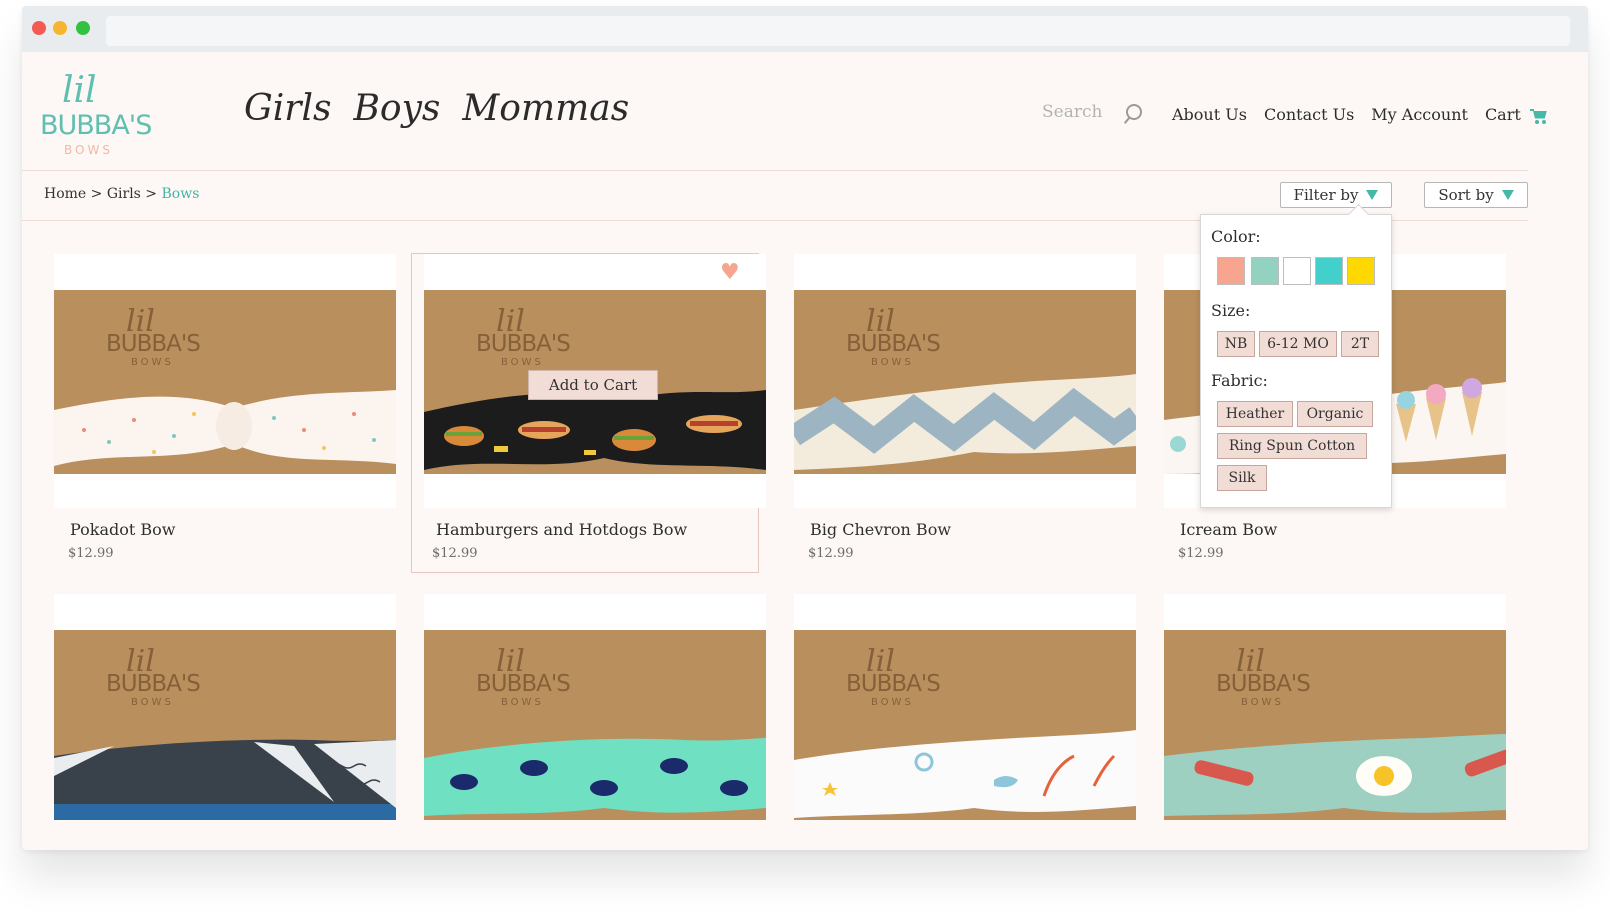 The image size is (1610, 912). What do you see at coordinates (96, 125) in the screenshot?
I see `logo-name: BUBBA'S` at bounding box center [96, 125].